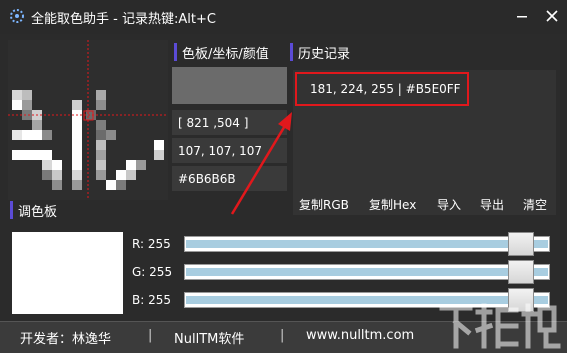 Image resolution: width=567 pixels, height=353 pixels. What do you see at coordinates (67, 273) in the screenshot?
I see `palette-preview` at bounding box center [67, 273].